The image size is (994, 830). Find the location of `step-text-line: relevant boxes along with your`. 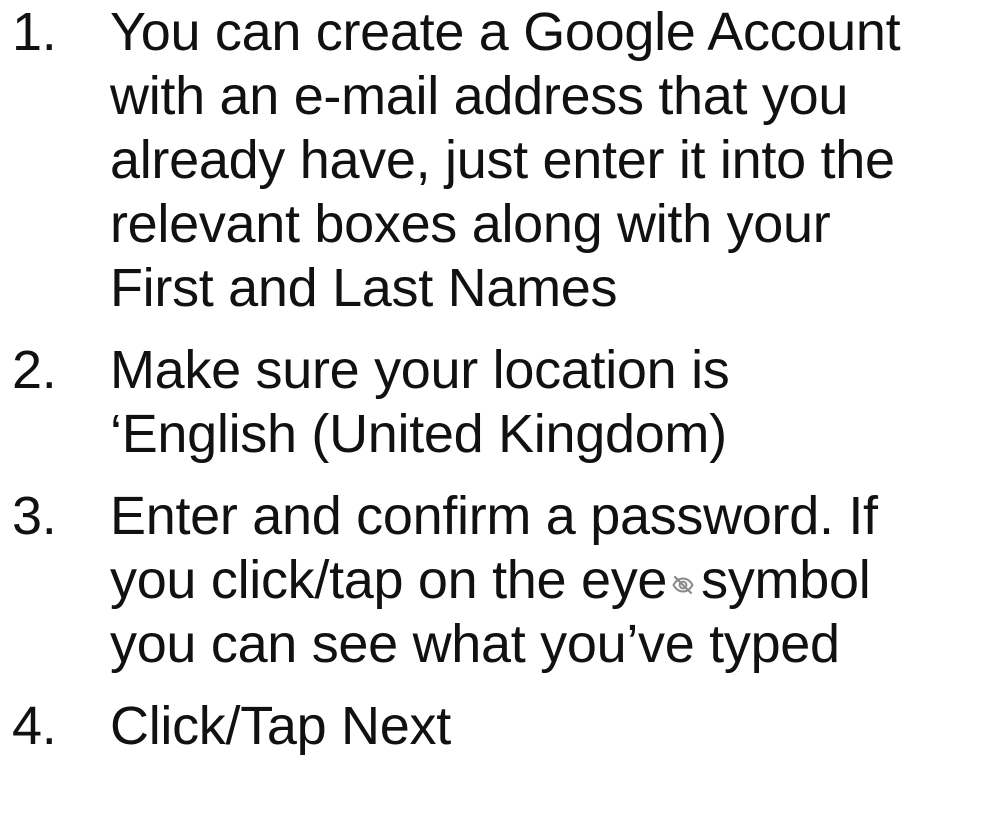

step-text-line: relevant boxes along with your is located at coordinates (470, 224).